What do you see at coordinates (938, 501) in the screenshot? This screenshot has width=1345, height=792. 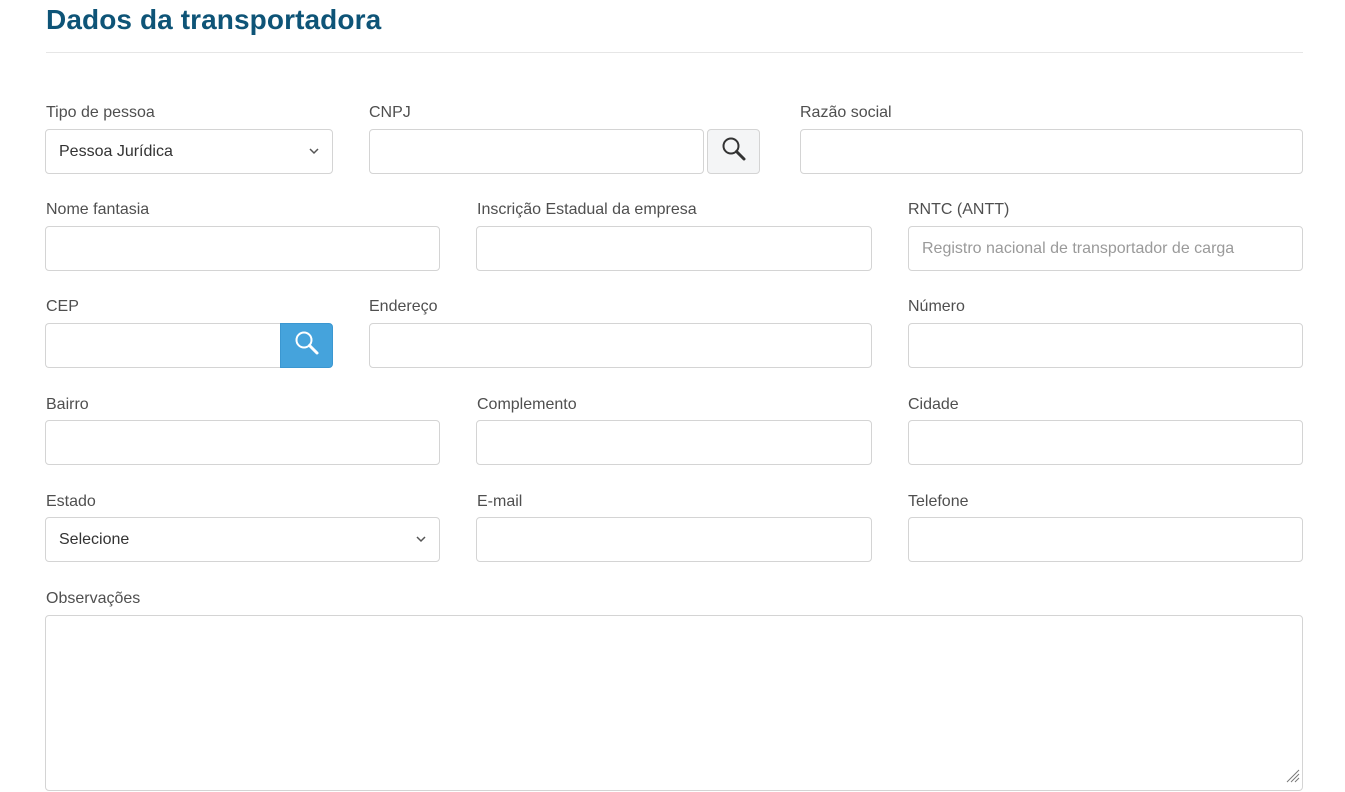 I see `telefone-label: Telefone` at bounding box center [938, 501].